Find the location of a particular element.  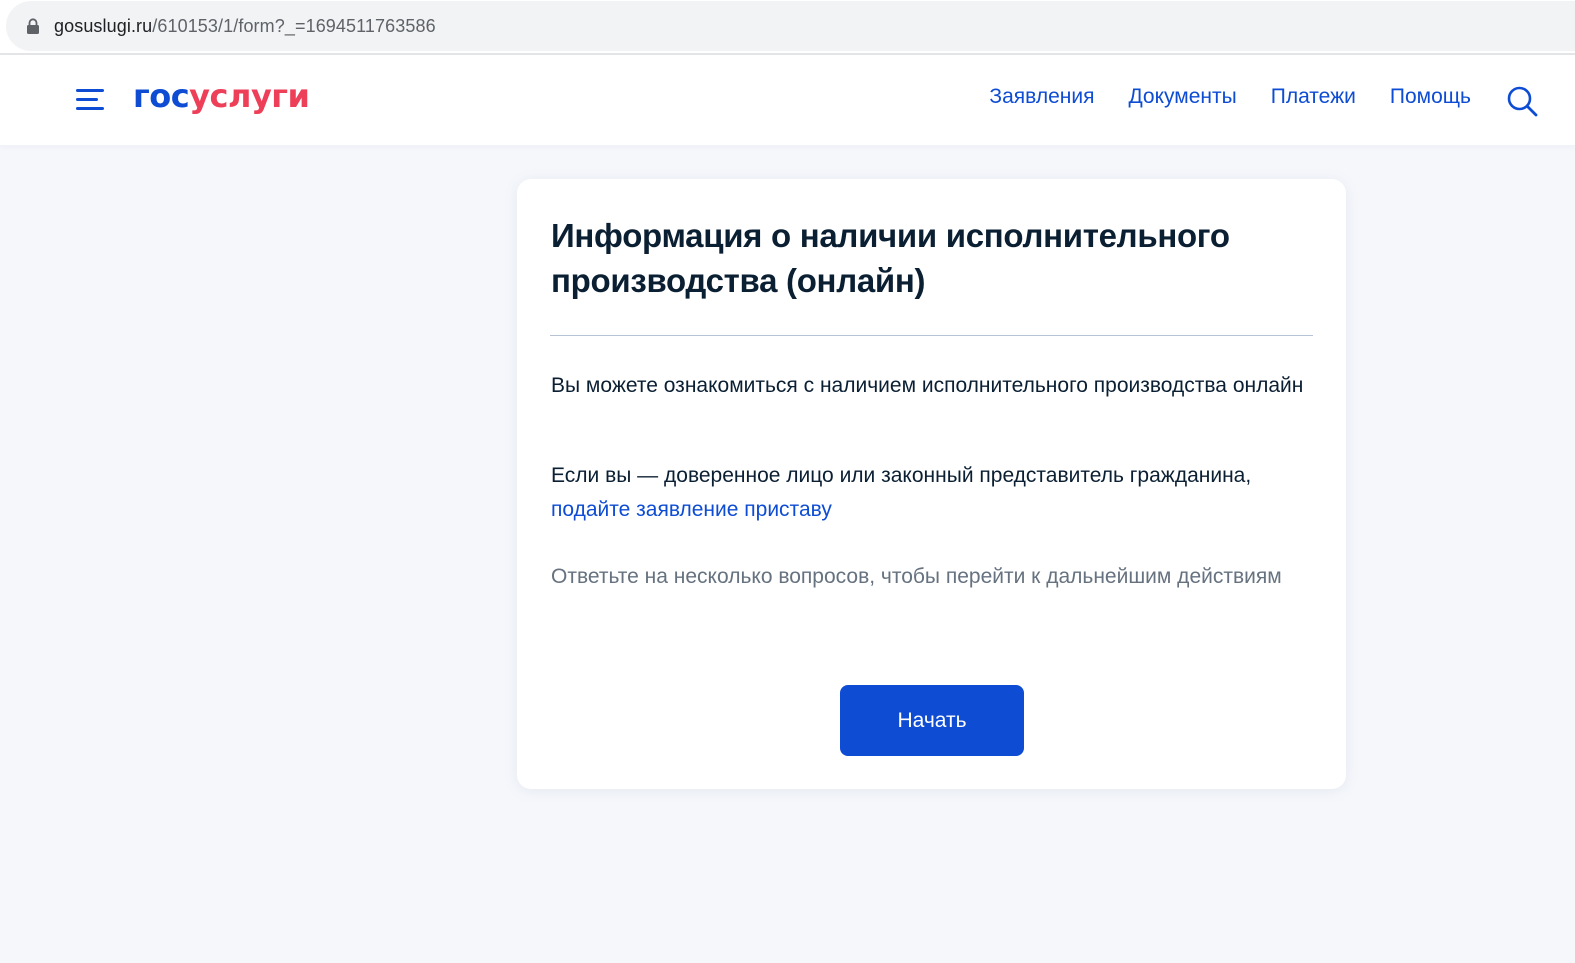

gosuslugi-logo: госуслуги is located at coordinates (221, 96).